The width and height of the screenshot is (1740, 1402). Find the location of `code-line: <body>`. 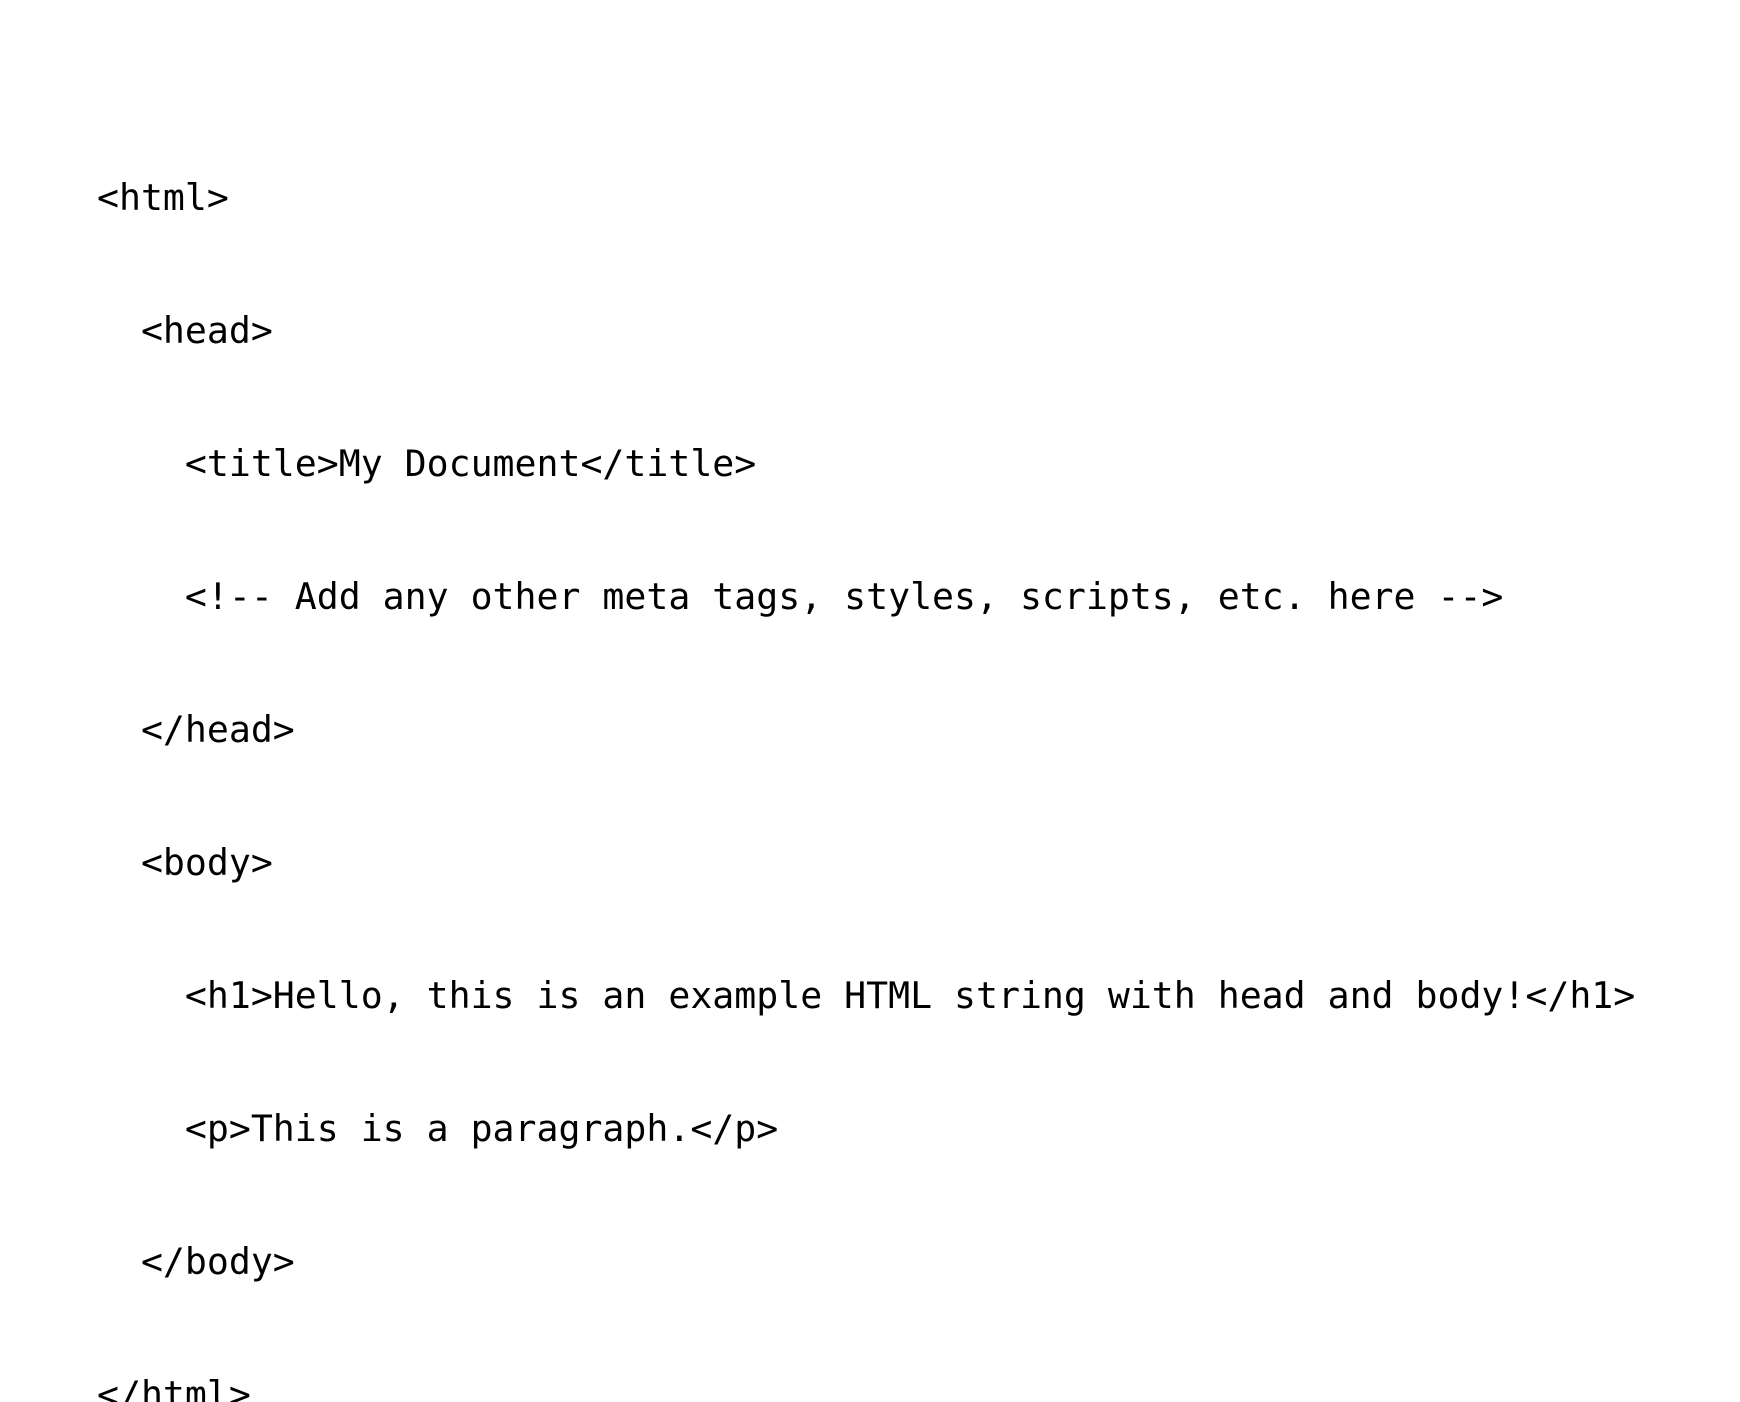

code-line: <body> is located at coordinates (185, 862).